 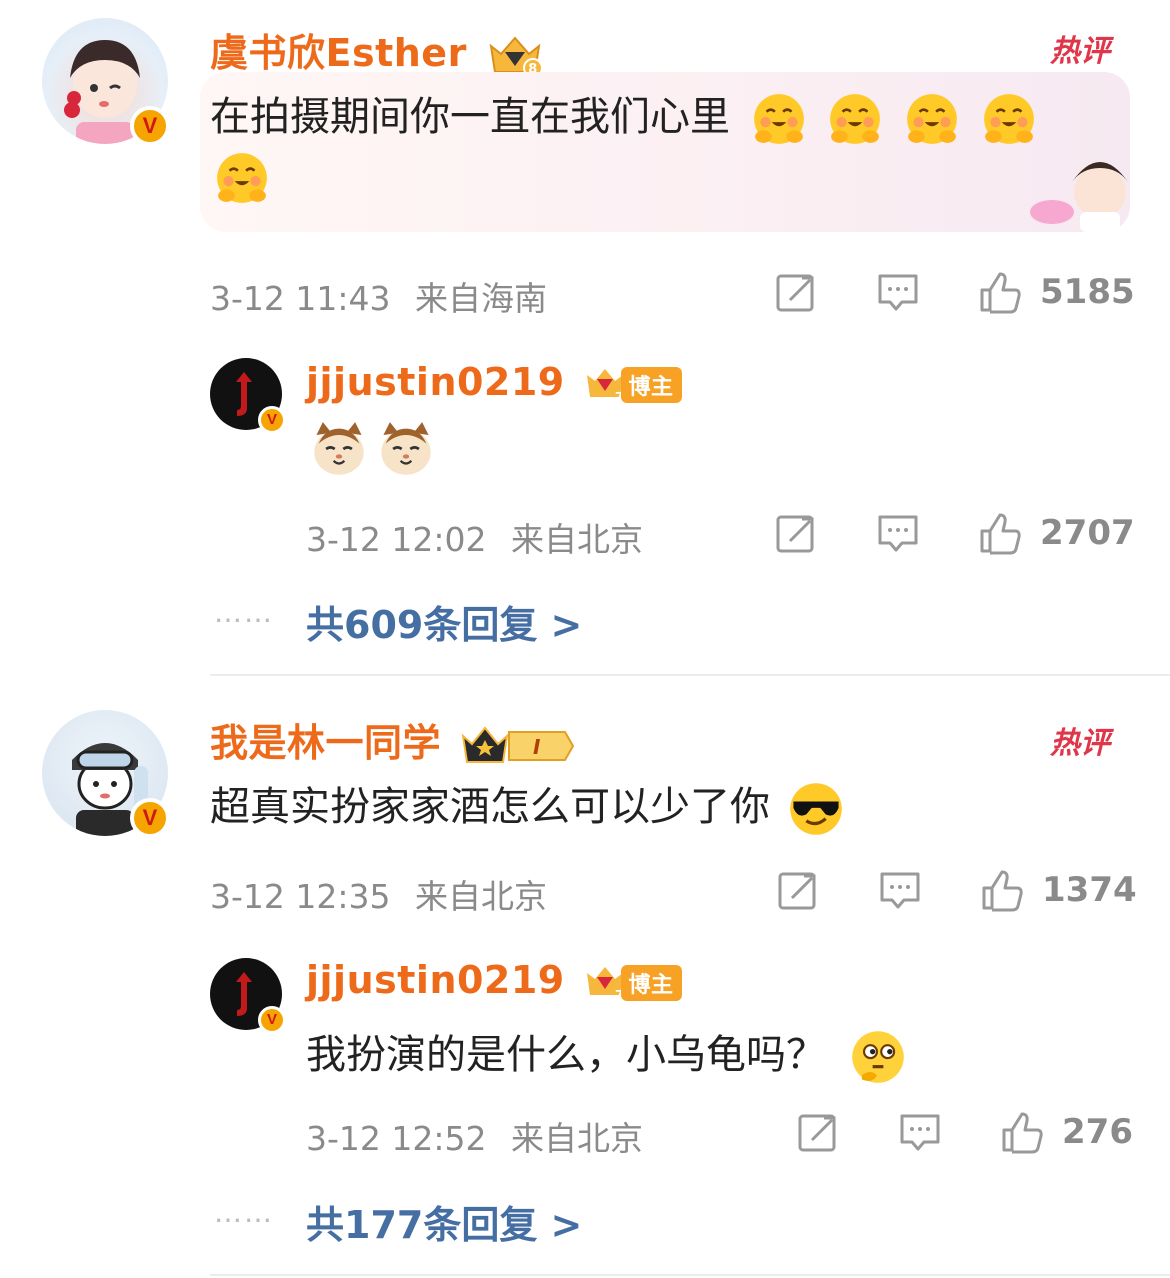 I want to click on more-replies-link: 共609条回复 >, so click(x=444, y=621).